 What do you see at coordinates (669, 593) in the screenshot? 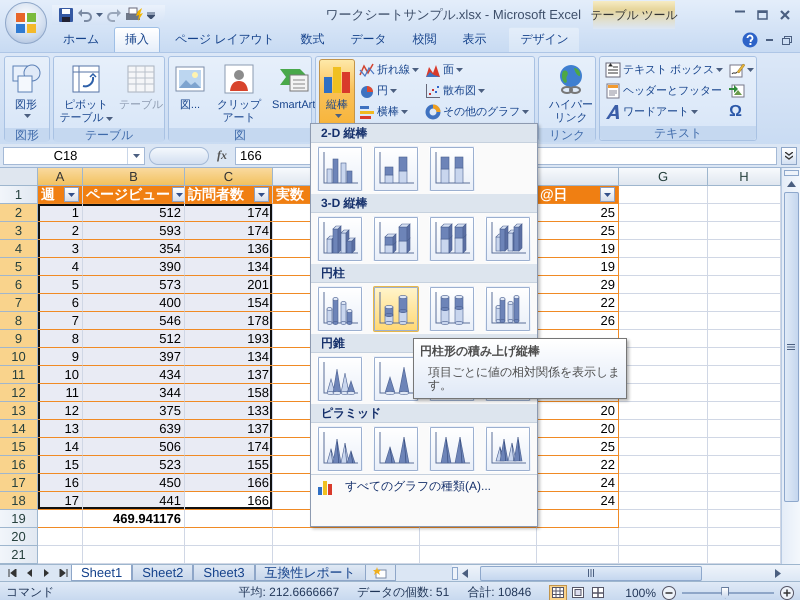
I see `zoom-out-icon` at bounding box center [669, 593].